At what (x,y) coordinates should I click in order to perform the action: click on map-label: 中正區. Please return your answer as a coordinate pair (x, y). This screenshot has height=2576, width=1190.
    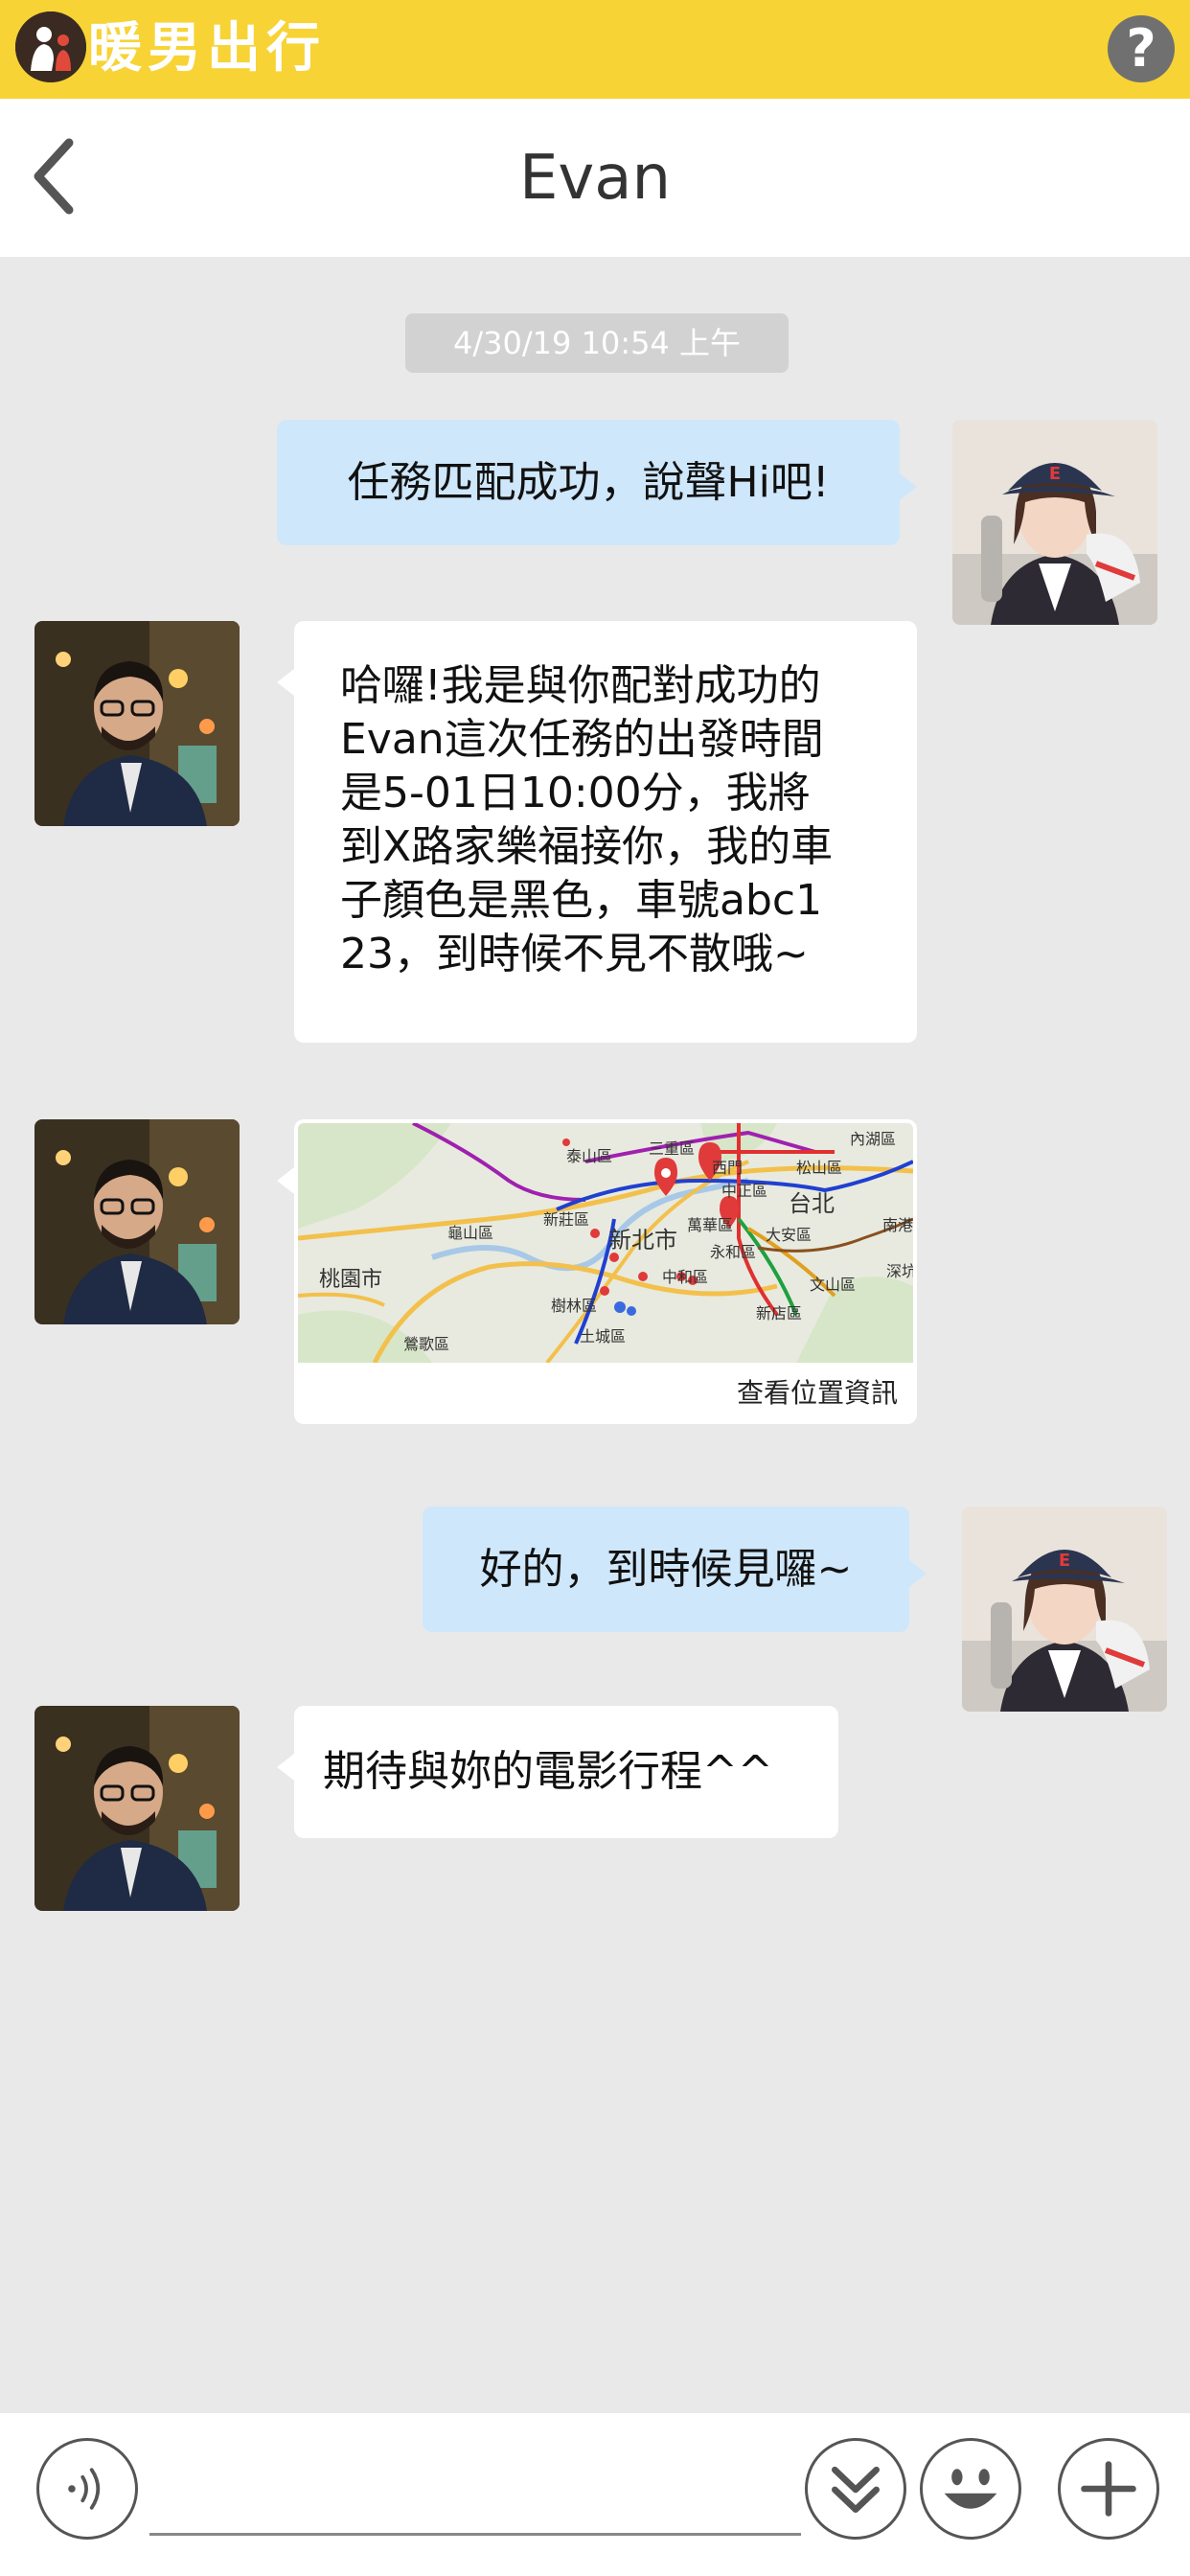
    Looking at the image, I should click on (744, 1191).